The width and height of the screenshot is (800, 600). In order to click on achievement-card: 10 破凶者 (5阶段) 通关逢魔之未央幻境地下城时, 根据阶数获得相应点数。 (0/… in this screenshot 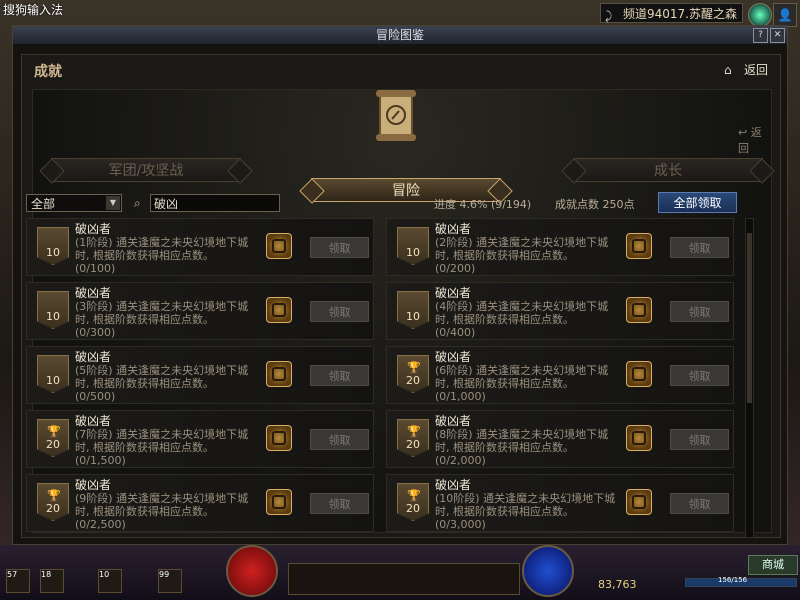, I will do `click(200, 375)`.